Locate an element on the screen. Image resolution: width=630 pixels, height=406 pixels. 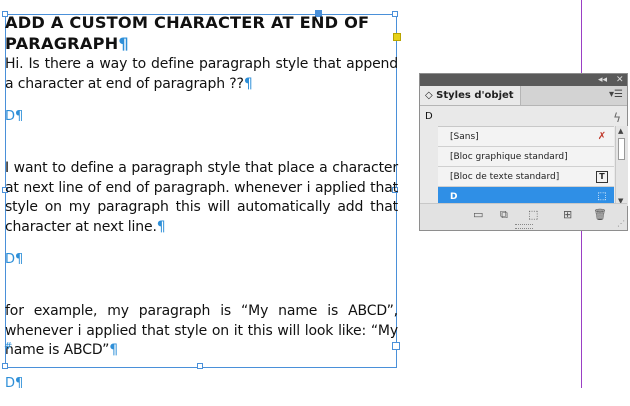
inline-char-3: D¶ is located at coordinates (14, 383).